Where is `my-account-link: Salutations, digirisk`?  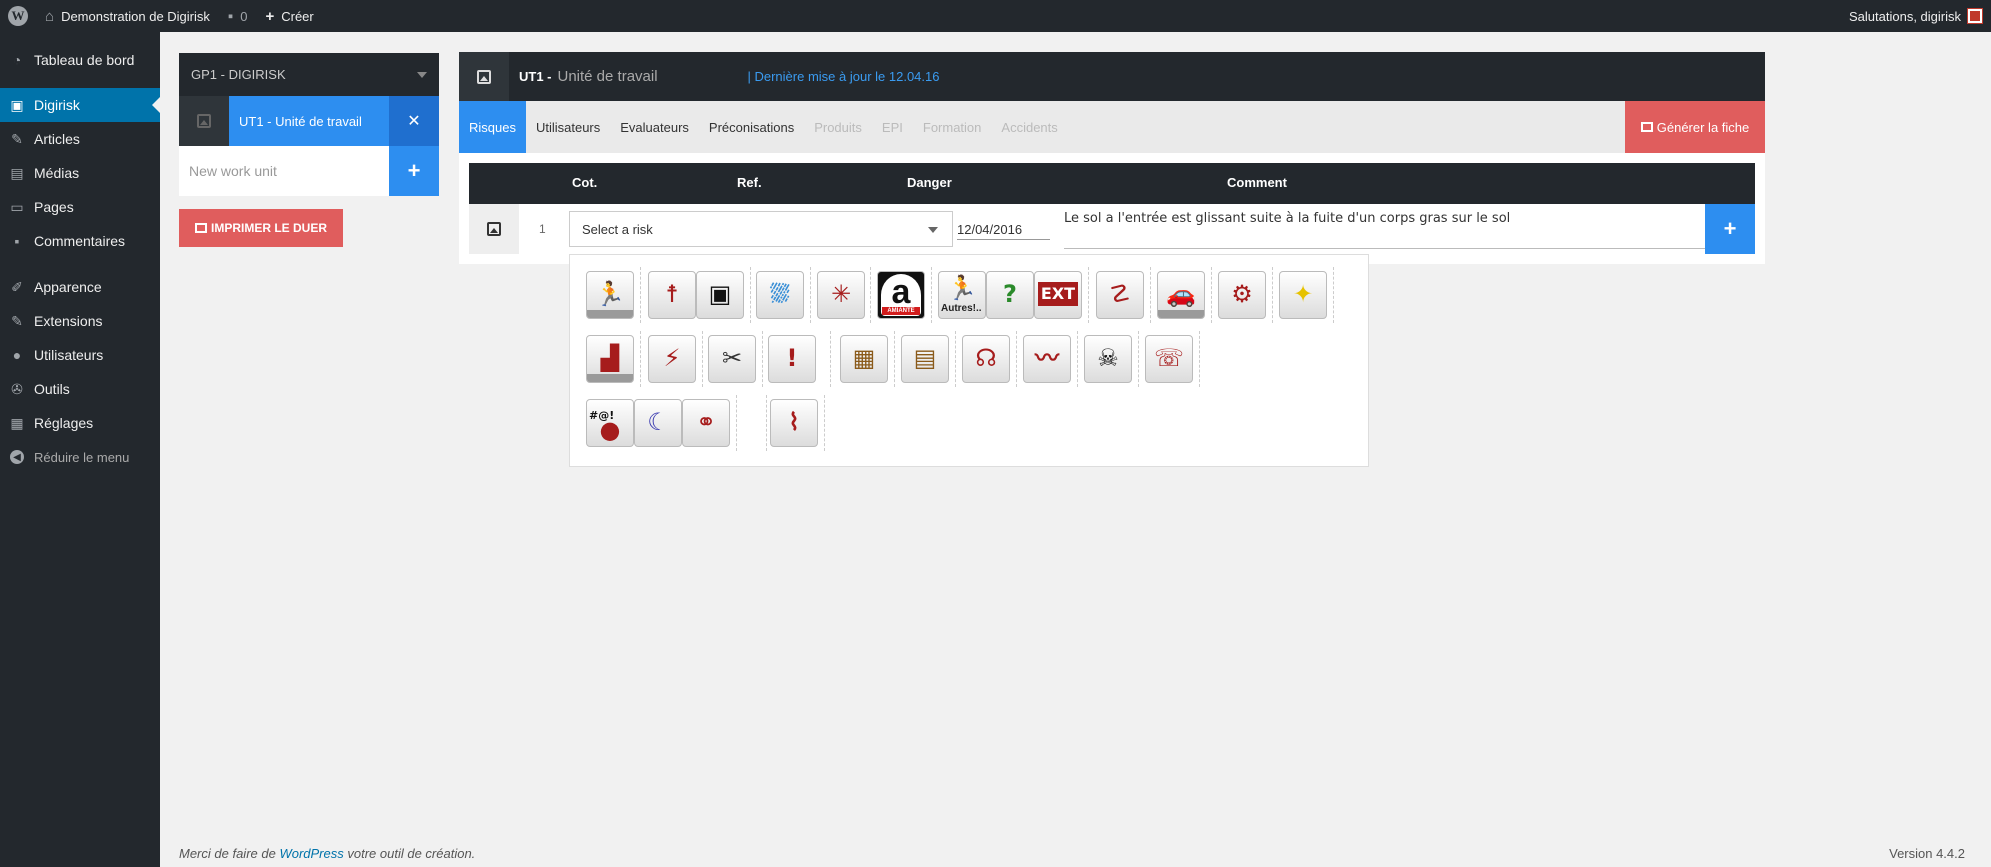
my-account-link: Salutations, digirisk is located at coordinates (1915, 16).